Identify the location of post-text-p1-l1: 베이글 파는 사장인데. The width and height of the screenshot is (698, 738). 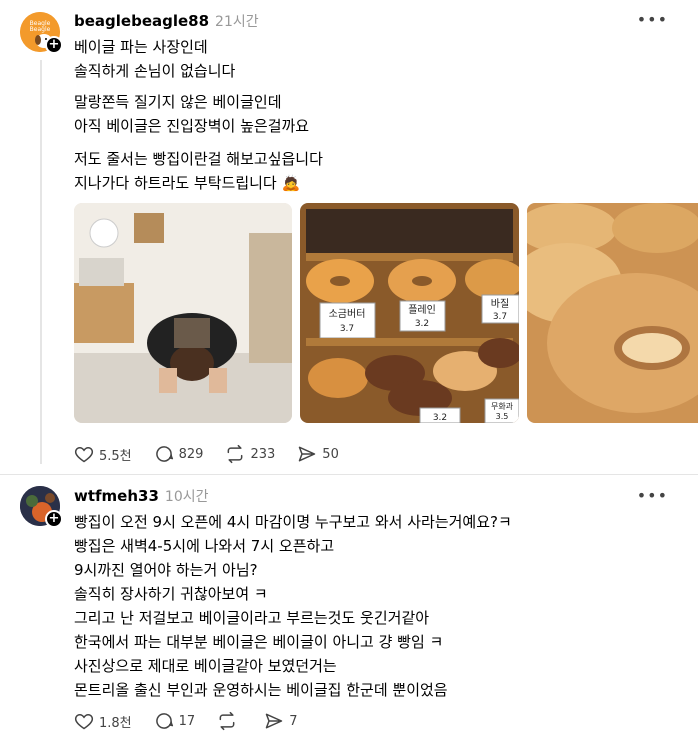
(141, 47).